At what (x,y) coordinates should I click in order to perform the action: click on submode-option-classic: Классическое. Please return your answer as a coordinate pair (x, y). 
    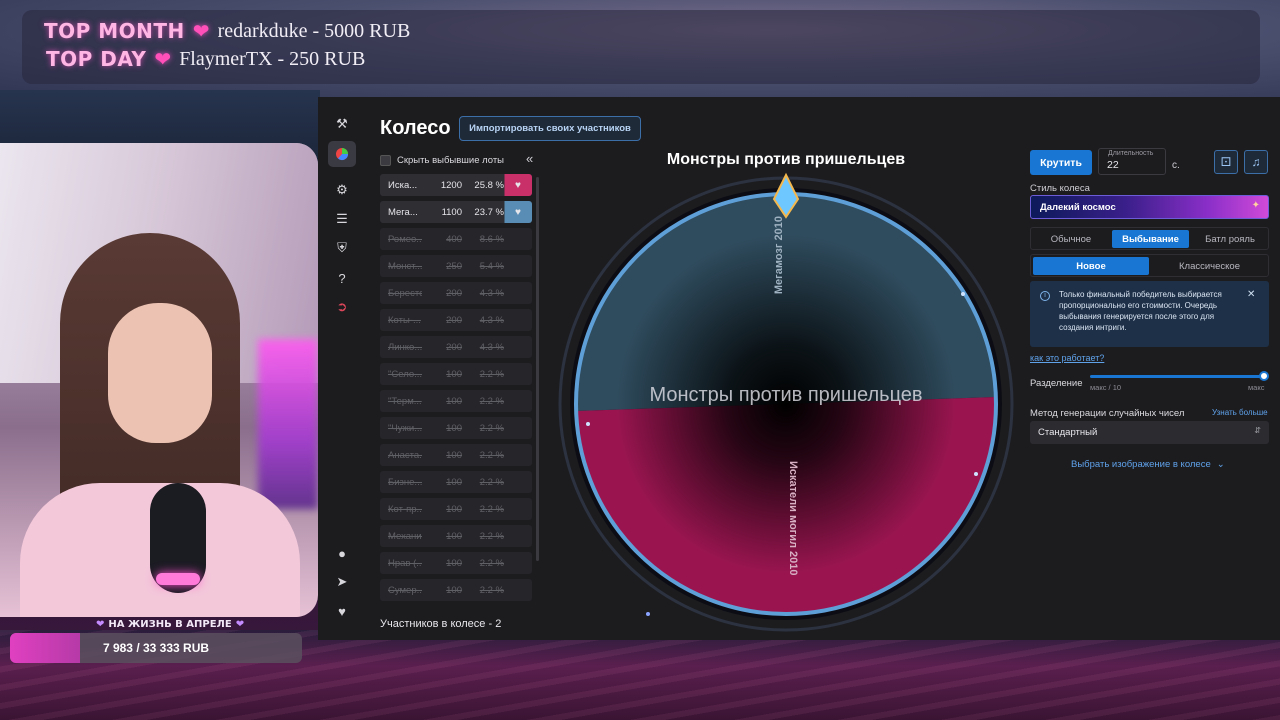
    Looking at the image, I should click on (1209, 266).